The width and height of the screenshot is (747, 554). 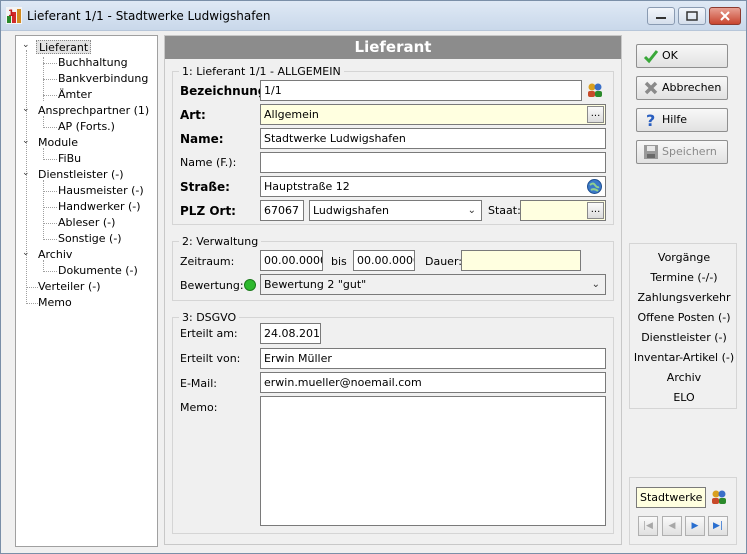 What do you see at coordinates (433, 284) in the screenshot?
I see `bewertung-select: Bewertung 2 "gut" ⌄` at bounding box center [433, 284].